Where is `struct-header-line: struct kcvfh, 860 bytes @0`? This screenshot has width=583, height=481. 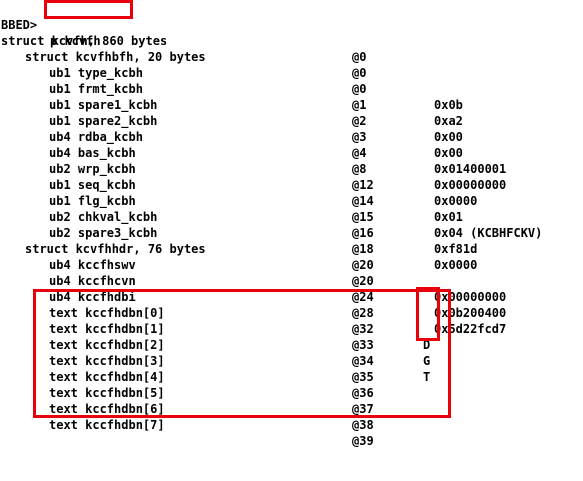 struct-header-line: struct kcvfh, 860 bytes @0 is located at coordinates (291, 40).